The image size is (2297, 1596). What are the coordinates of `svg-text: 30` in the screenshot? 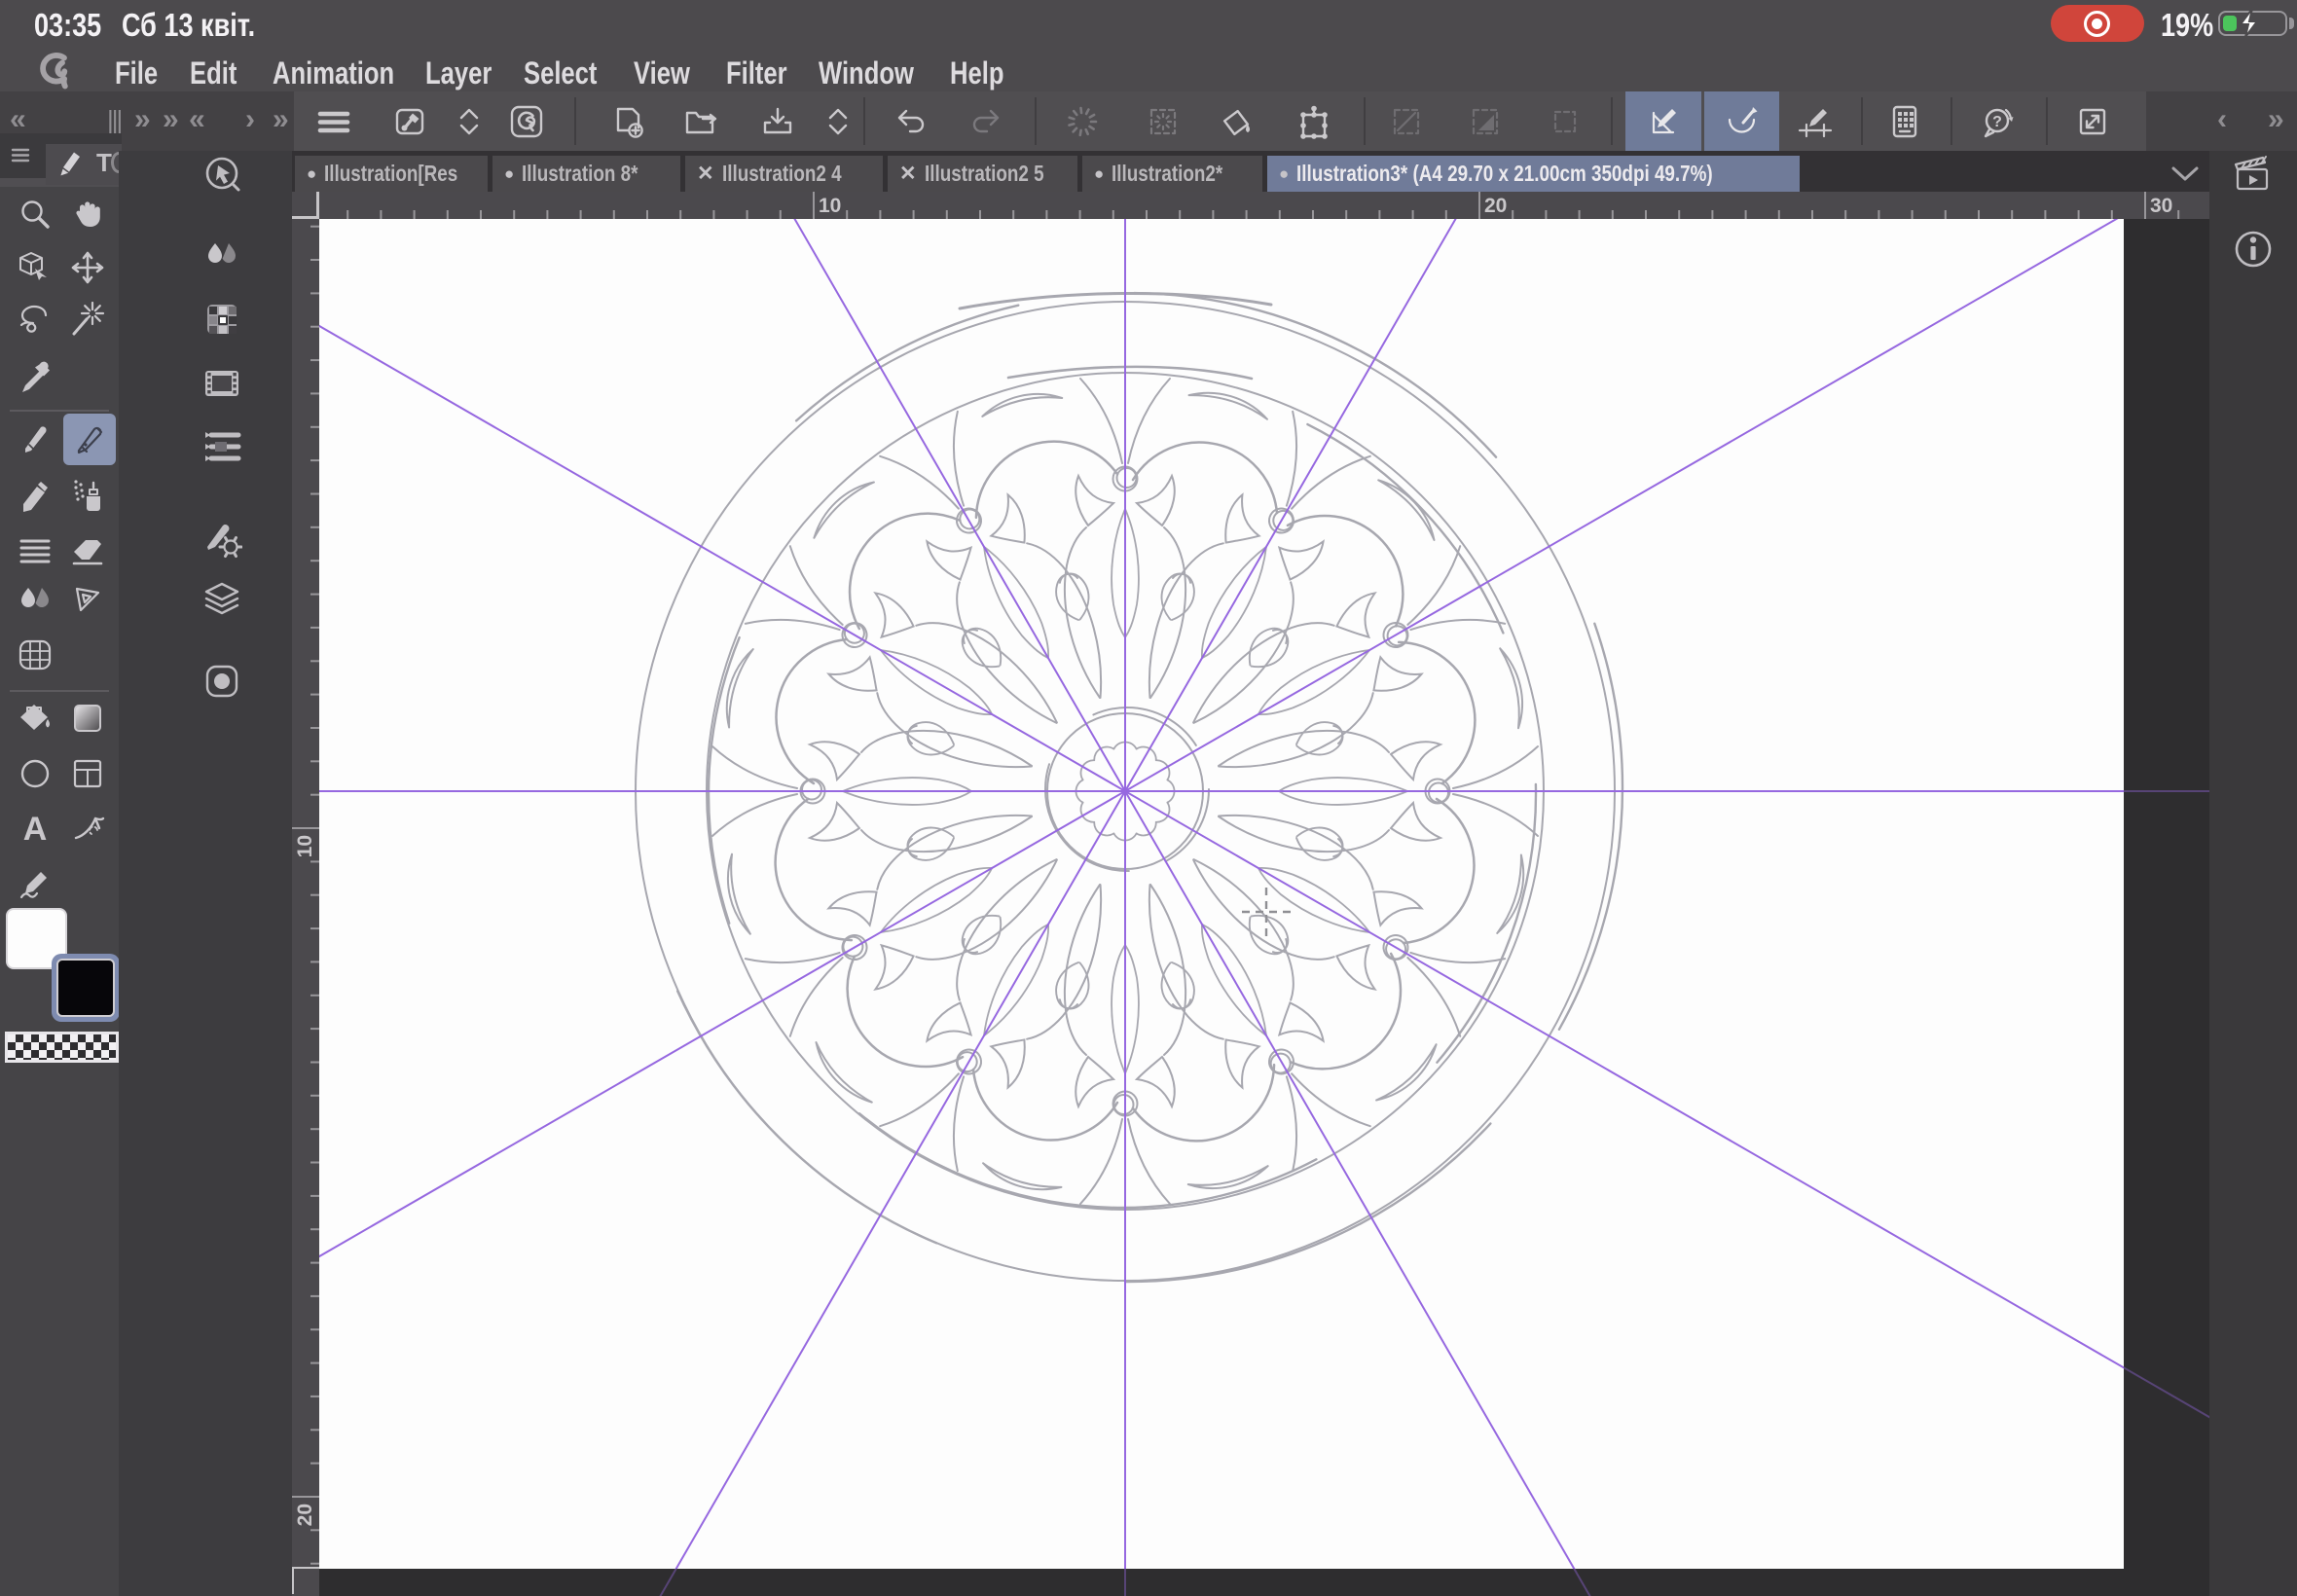 It's located at (2161, 206).